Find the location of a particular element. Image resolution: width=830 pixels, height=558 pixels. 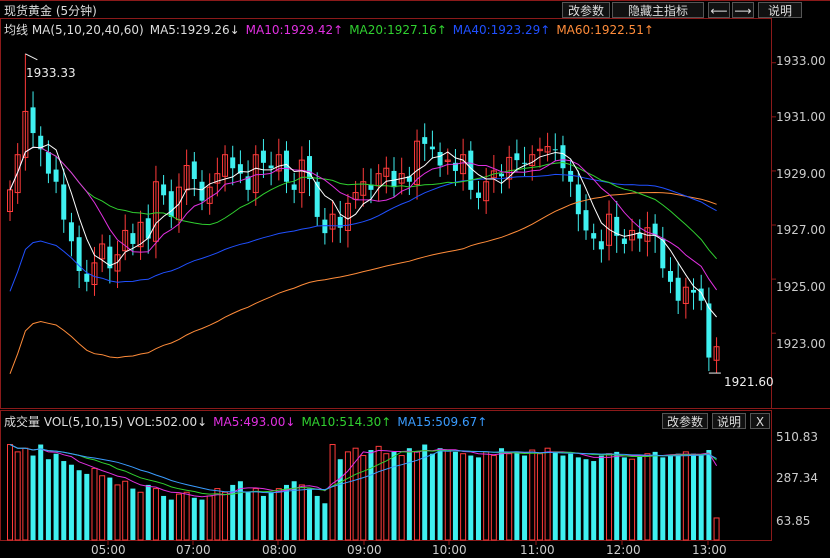

ma60-legend: MA60:1922.51↑ is located at coordinates (605, 30).